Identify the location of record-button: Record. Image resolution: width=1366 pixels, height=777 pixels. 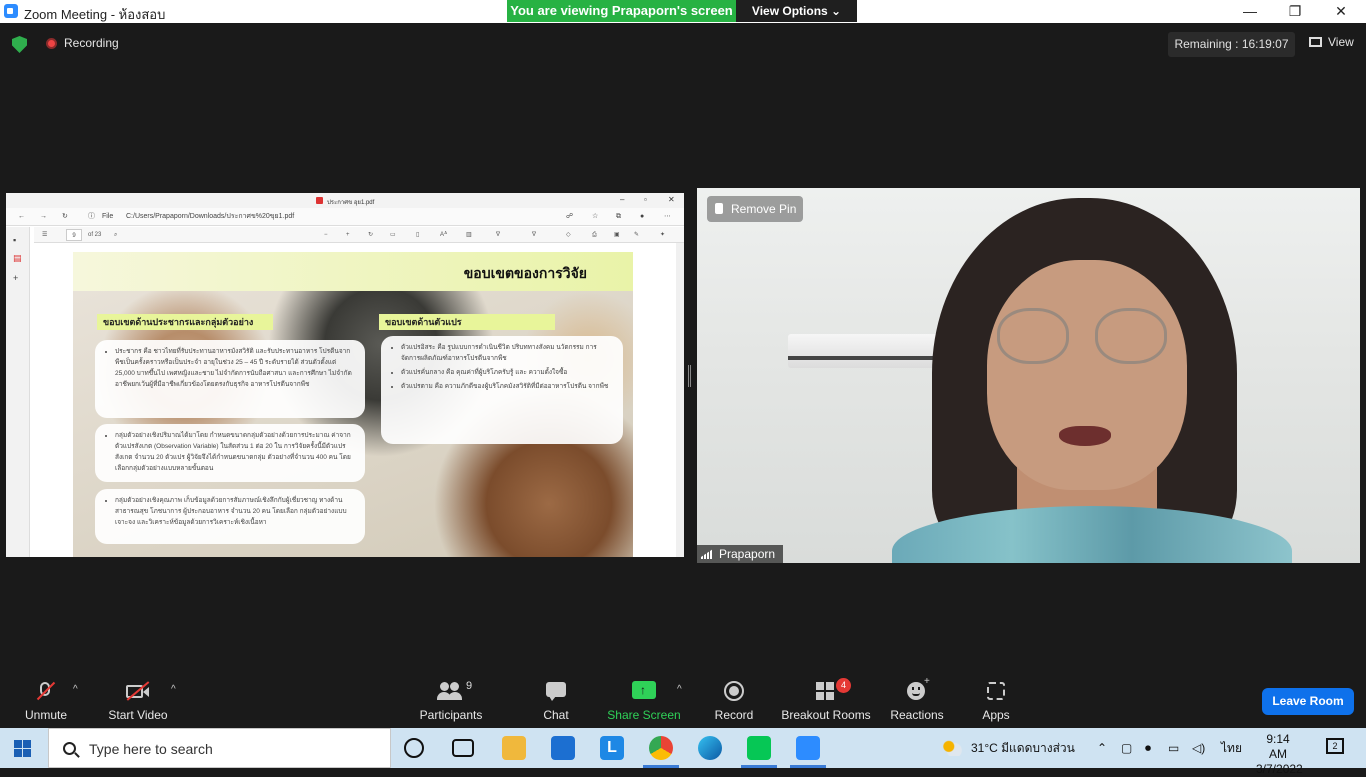
(734, 701).